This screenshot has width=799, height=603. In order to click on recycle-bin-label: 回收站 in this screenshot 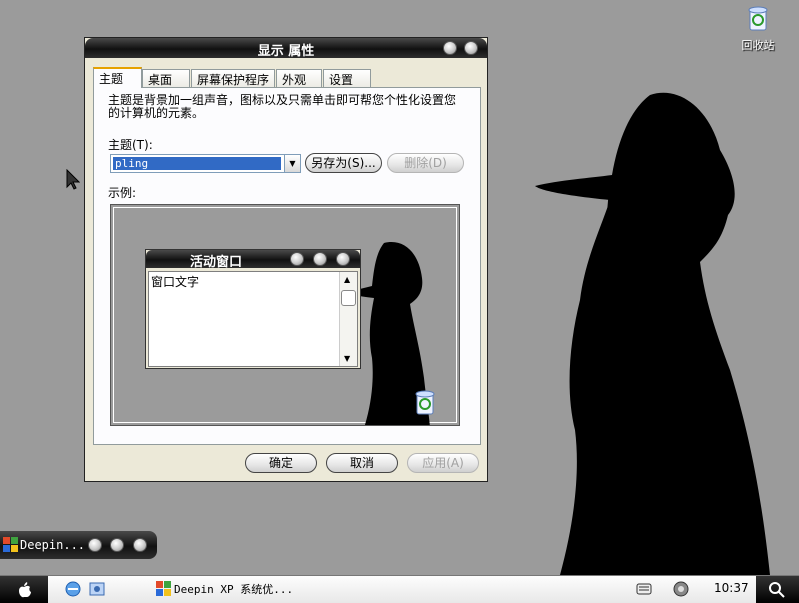, I will do `click(758, 45)`.